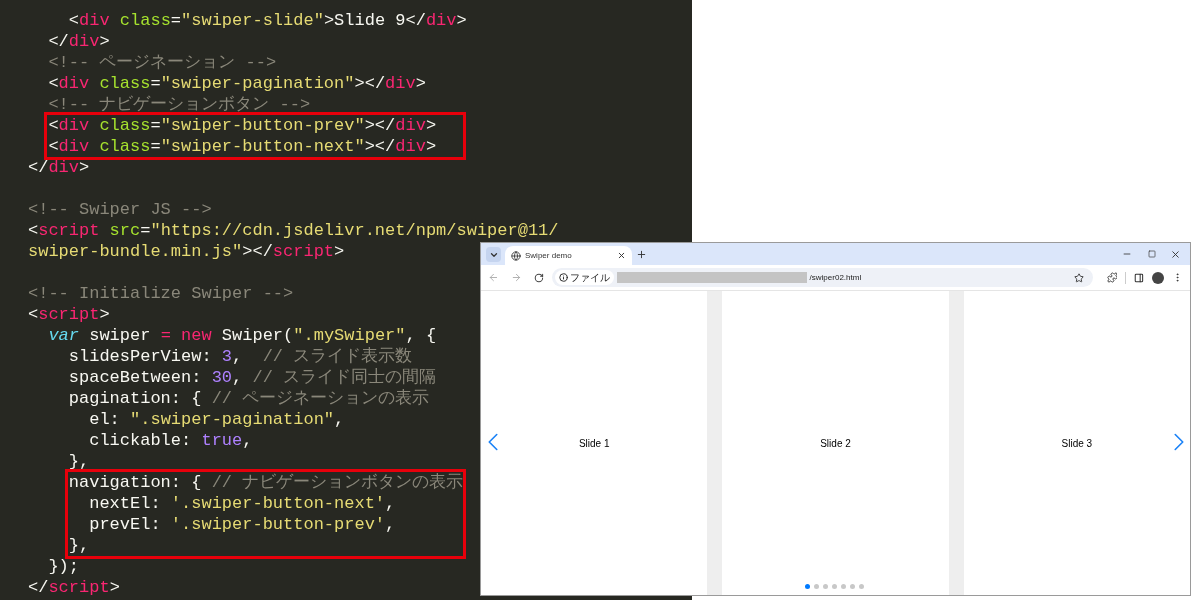 The width and height of the screenshot is (1200, 600). I want to click on code-line: });, so click(63, 566).